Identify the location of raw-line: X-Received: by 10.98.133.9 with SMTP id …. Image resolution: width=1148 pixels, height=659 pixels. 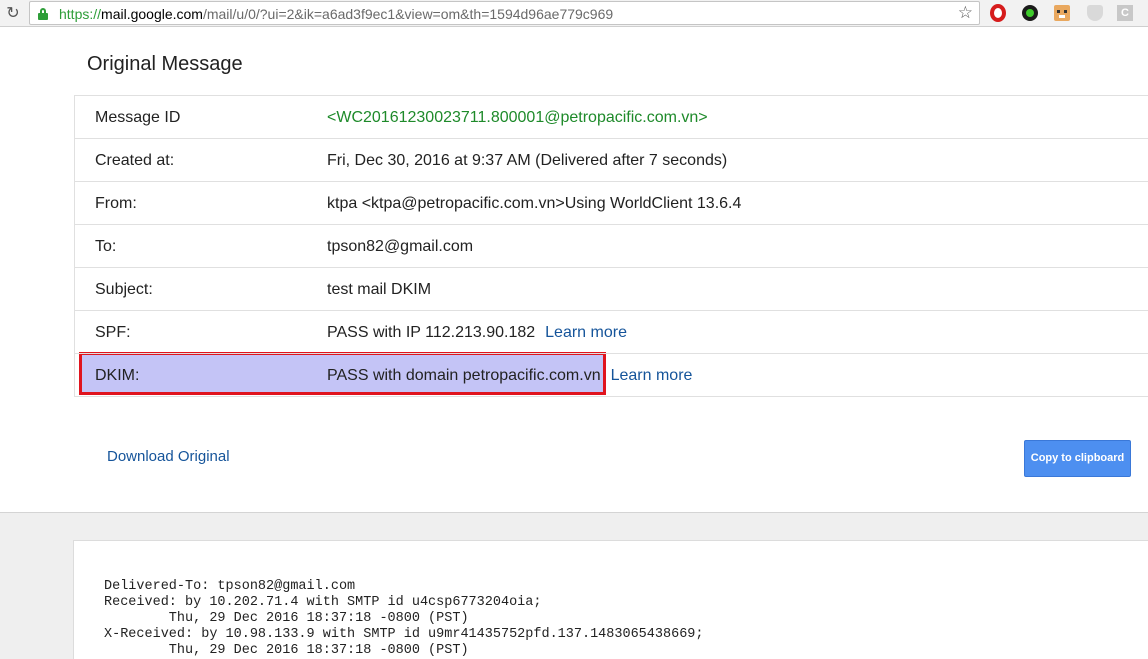
(404, 634).